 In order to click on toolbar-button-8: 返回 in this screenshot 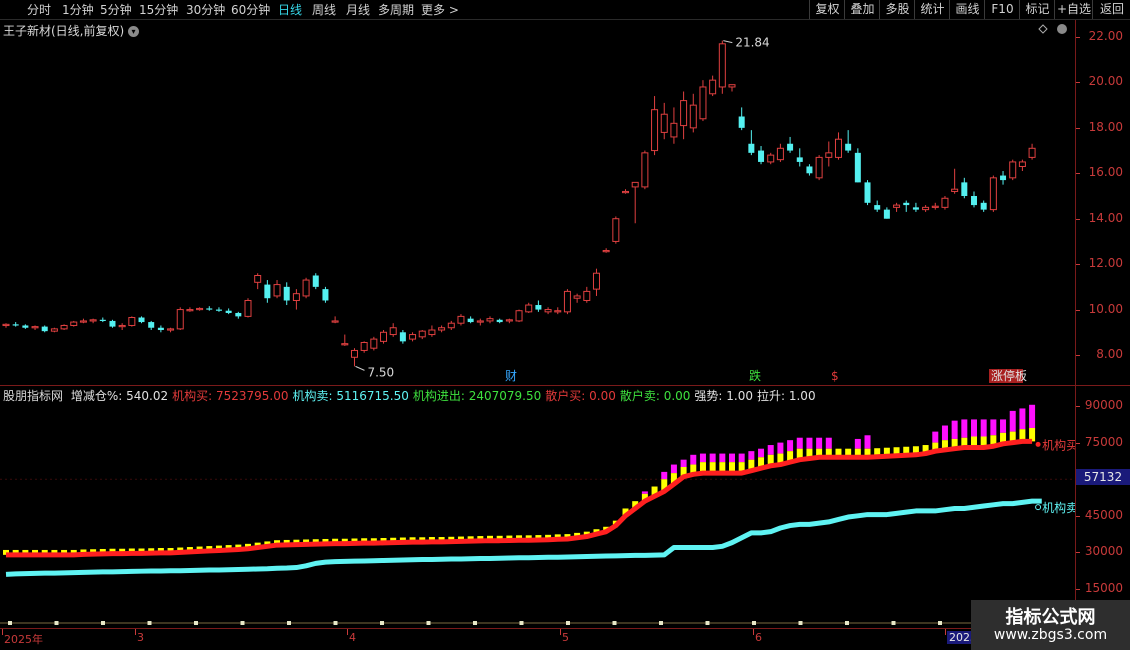, I will do `click(1111, 9)`.